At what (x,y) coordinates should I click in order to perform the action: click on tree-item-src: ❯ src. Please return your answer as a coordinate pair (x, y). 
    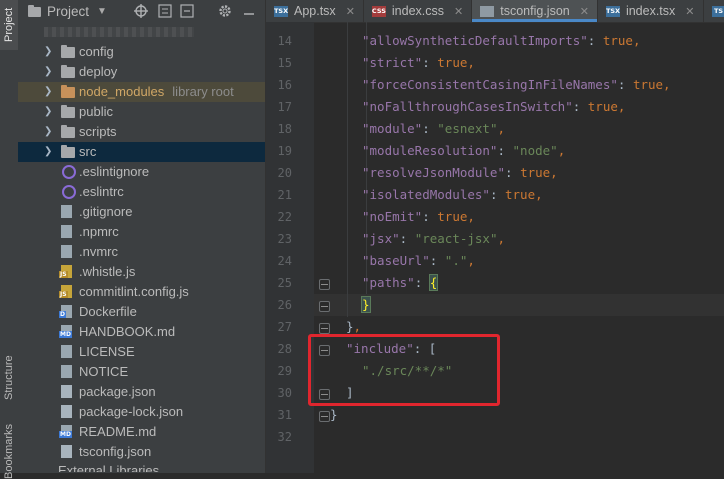
    Looking at the image, I should click on (141, 152).